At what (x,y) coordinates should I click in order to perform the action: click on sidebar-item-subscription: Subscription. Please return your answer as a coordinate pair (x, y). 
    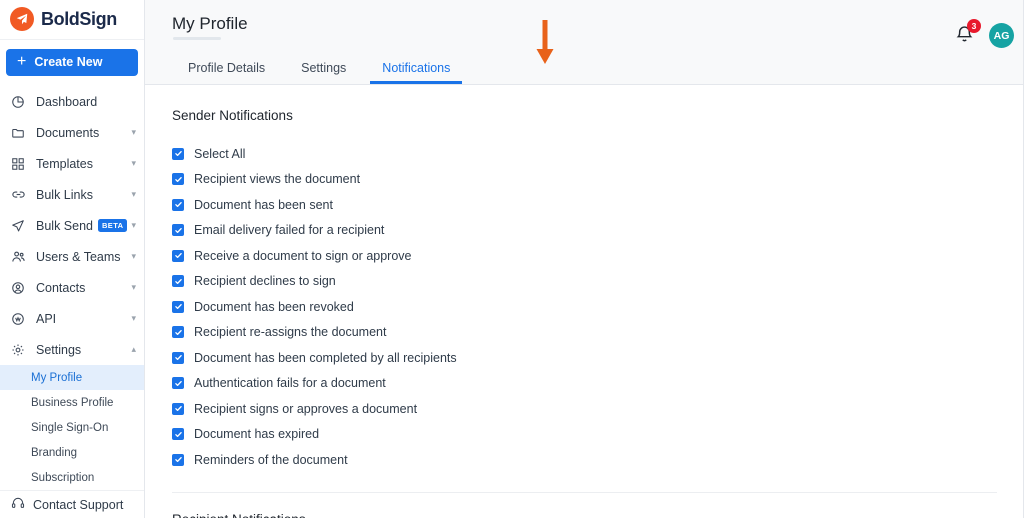
    Looking at the image, I should click on (72, 477).